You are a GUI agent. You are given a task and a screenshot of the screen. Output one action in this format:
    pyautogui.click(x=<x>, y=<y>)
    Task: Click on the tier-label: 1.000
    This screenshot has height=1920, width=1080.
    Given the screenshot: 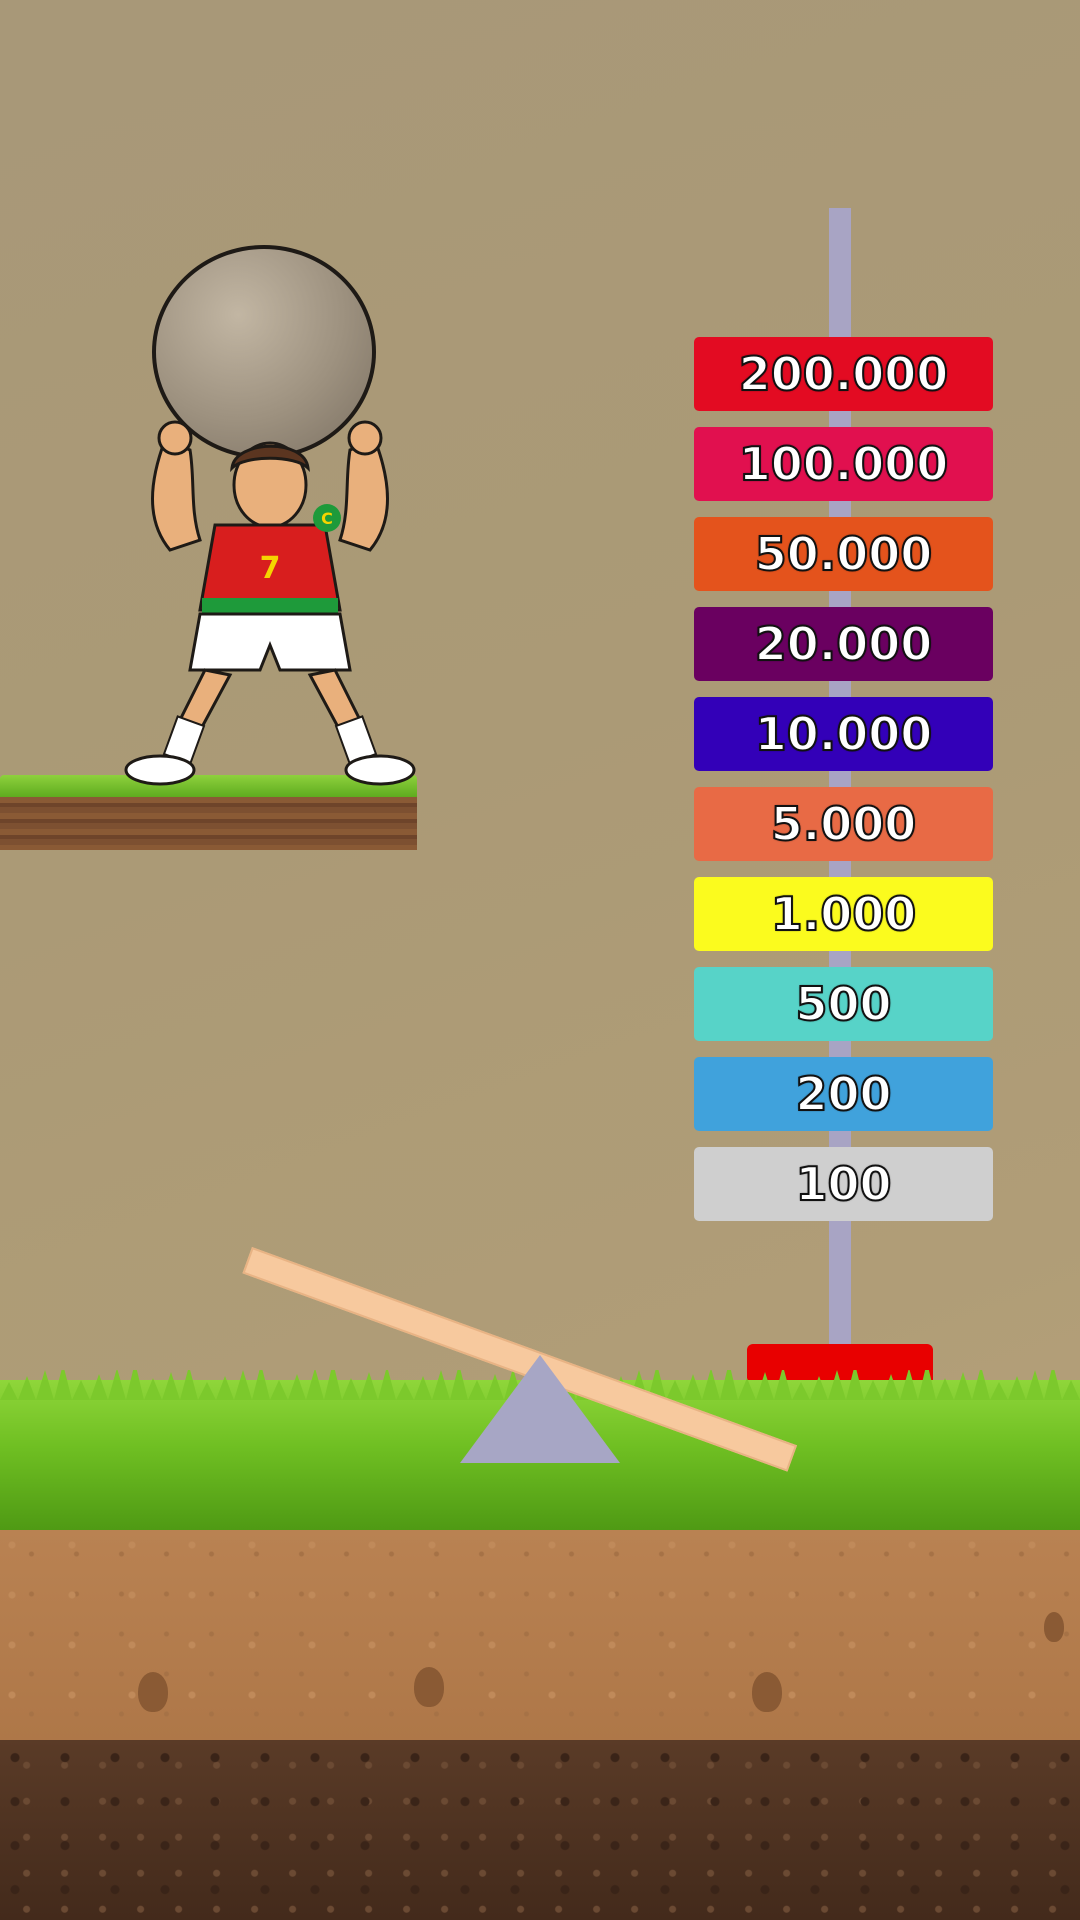 What is the action you would take?
    pyautogui.click(x=843, y=914)
    